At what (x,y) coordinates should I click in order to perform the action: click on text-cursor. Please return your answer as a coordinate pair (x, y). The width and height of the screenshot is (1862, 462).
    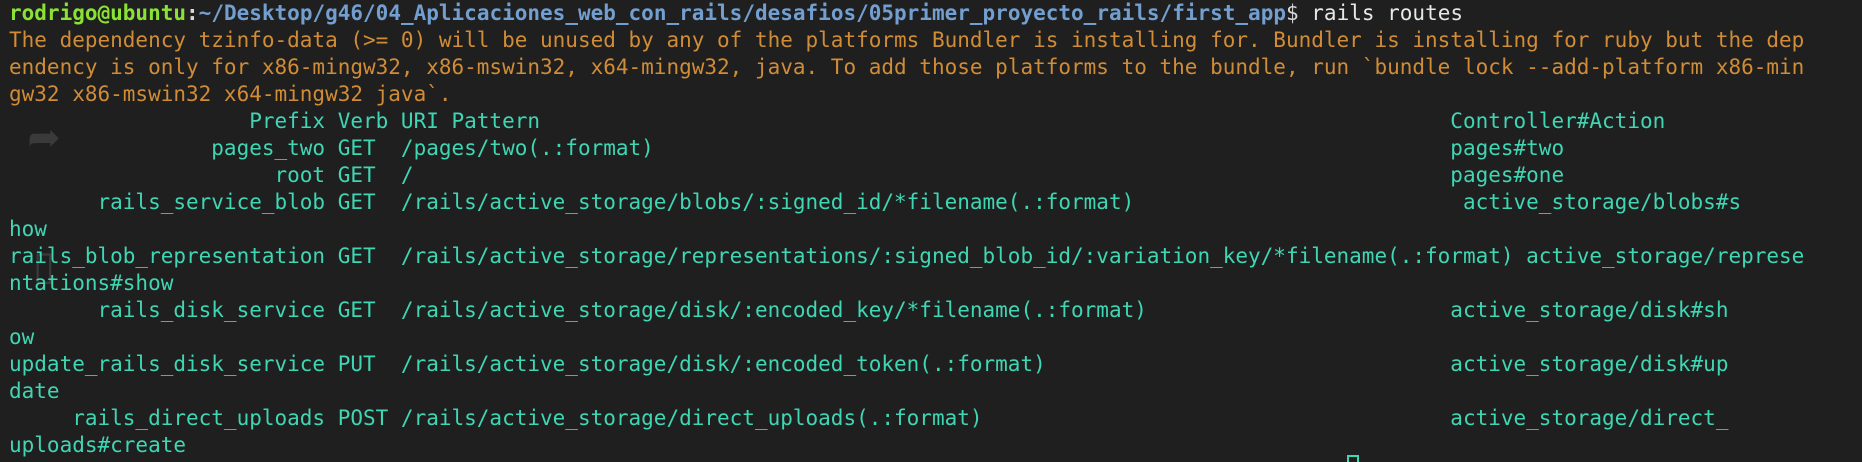
    Looking at the image, I should click on (1353, 458).